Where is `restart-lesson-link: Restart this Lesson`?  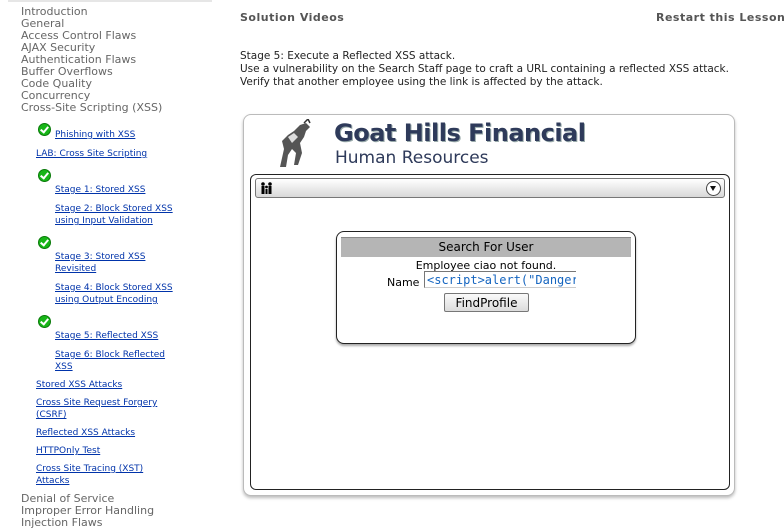 restart-lesson-link: Restart this Lesson is located at coordinates (720, 17).